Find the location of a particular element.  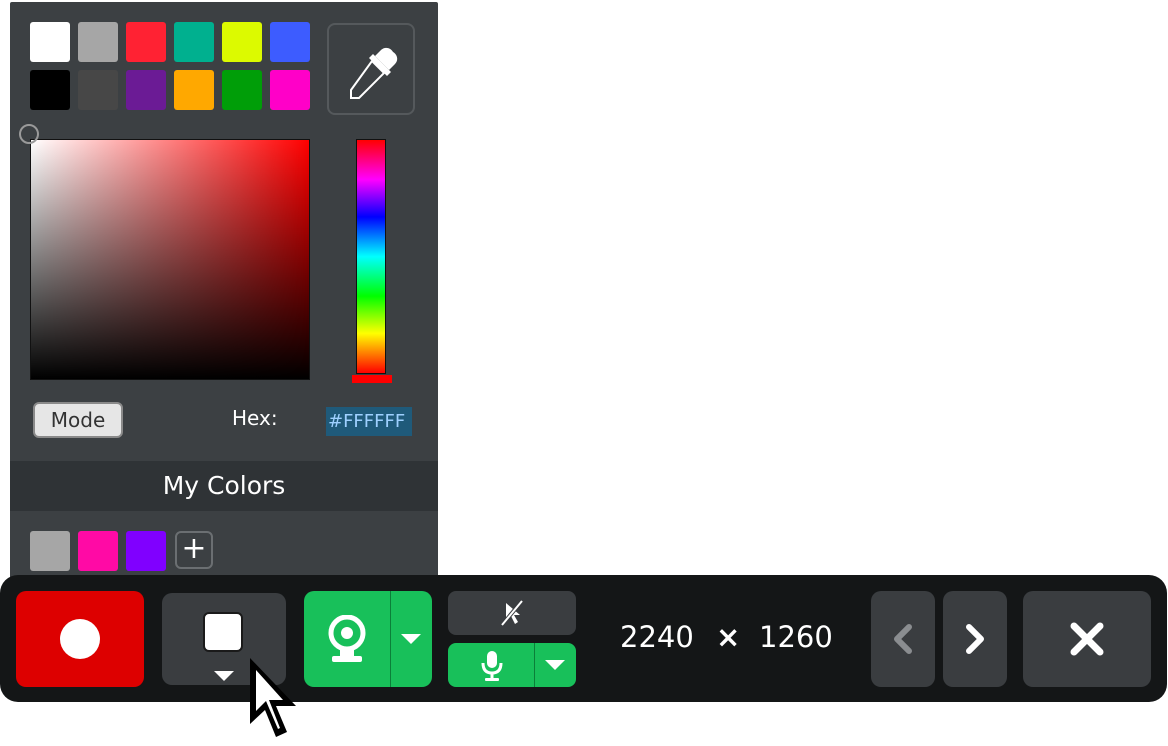

microphone-options-button is located at coordinates (555, 665).